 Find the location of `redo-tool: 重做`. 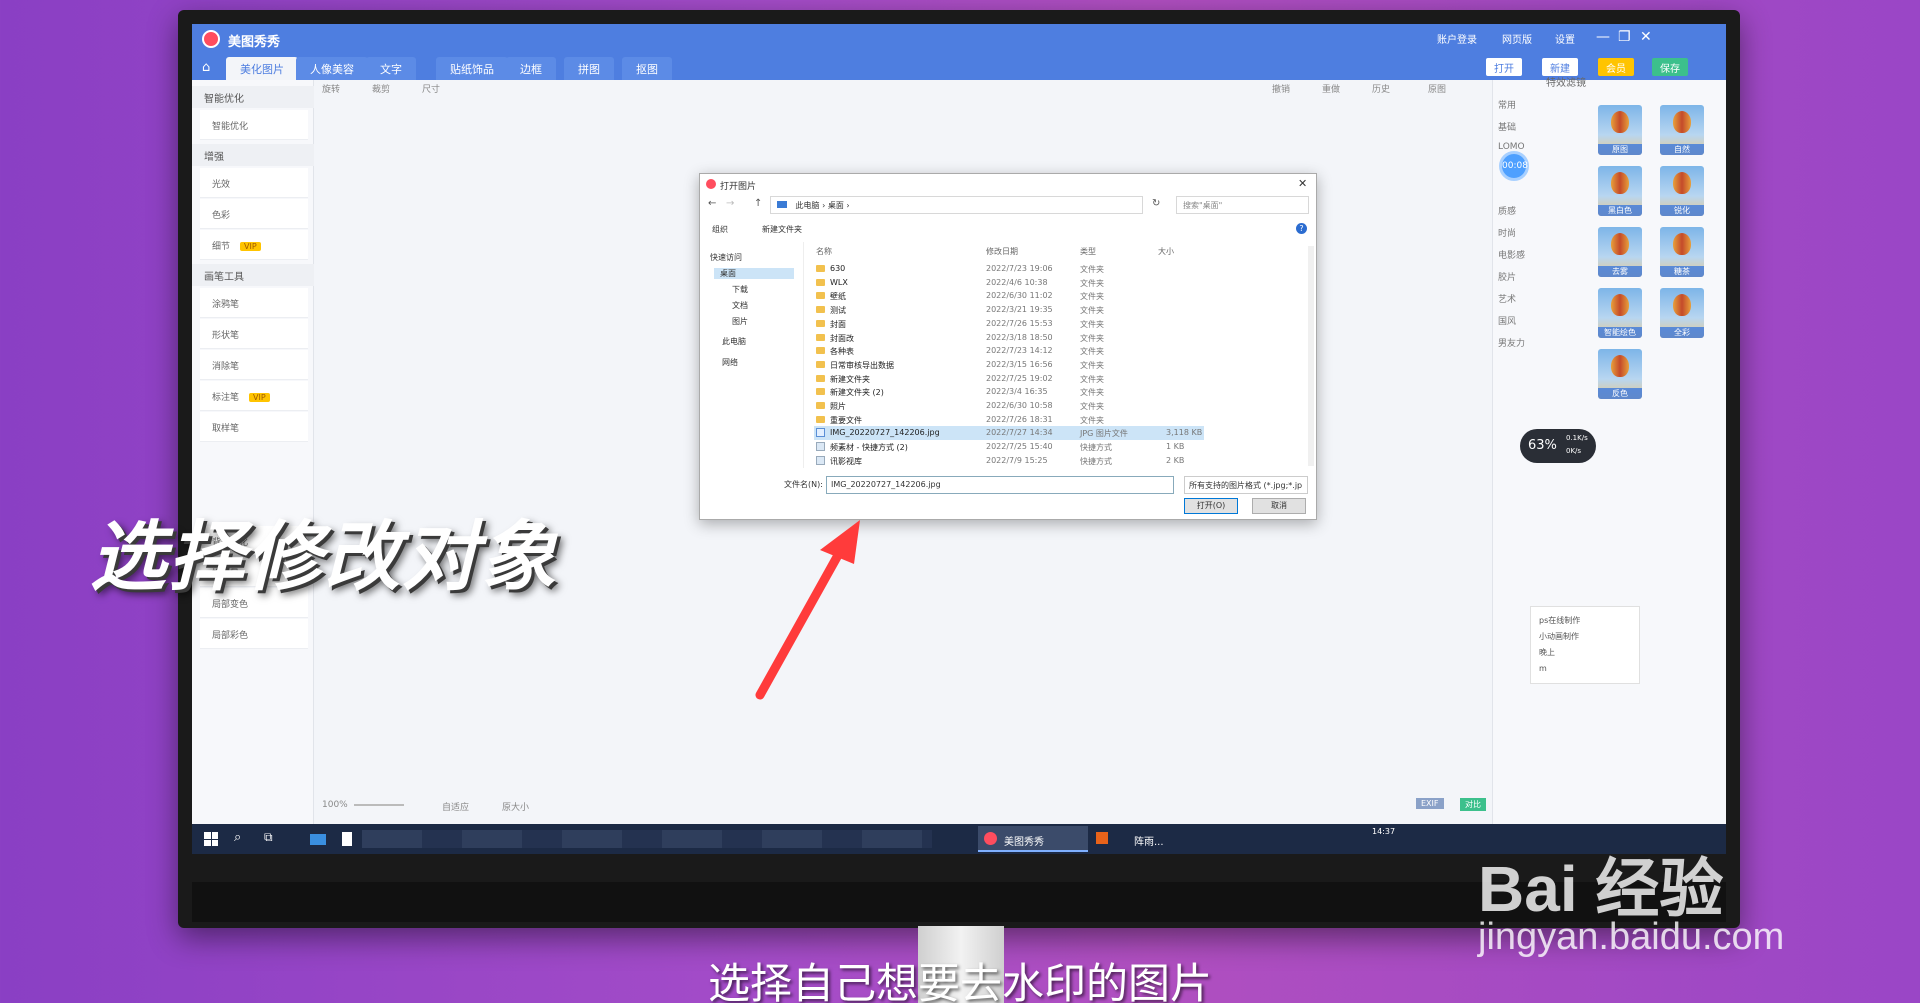

redo-tool: 重做 is located at coordinates (1331, 88).